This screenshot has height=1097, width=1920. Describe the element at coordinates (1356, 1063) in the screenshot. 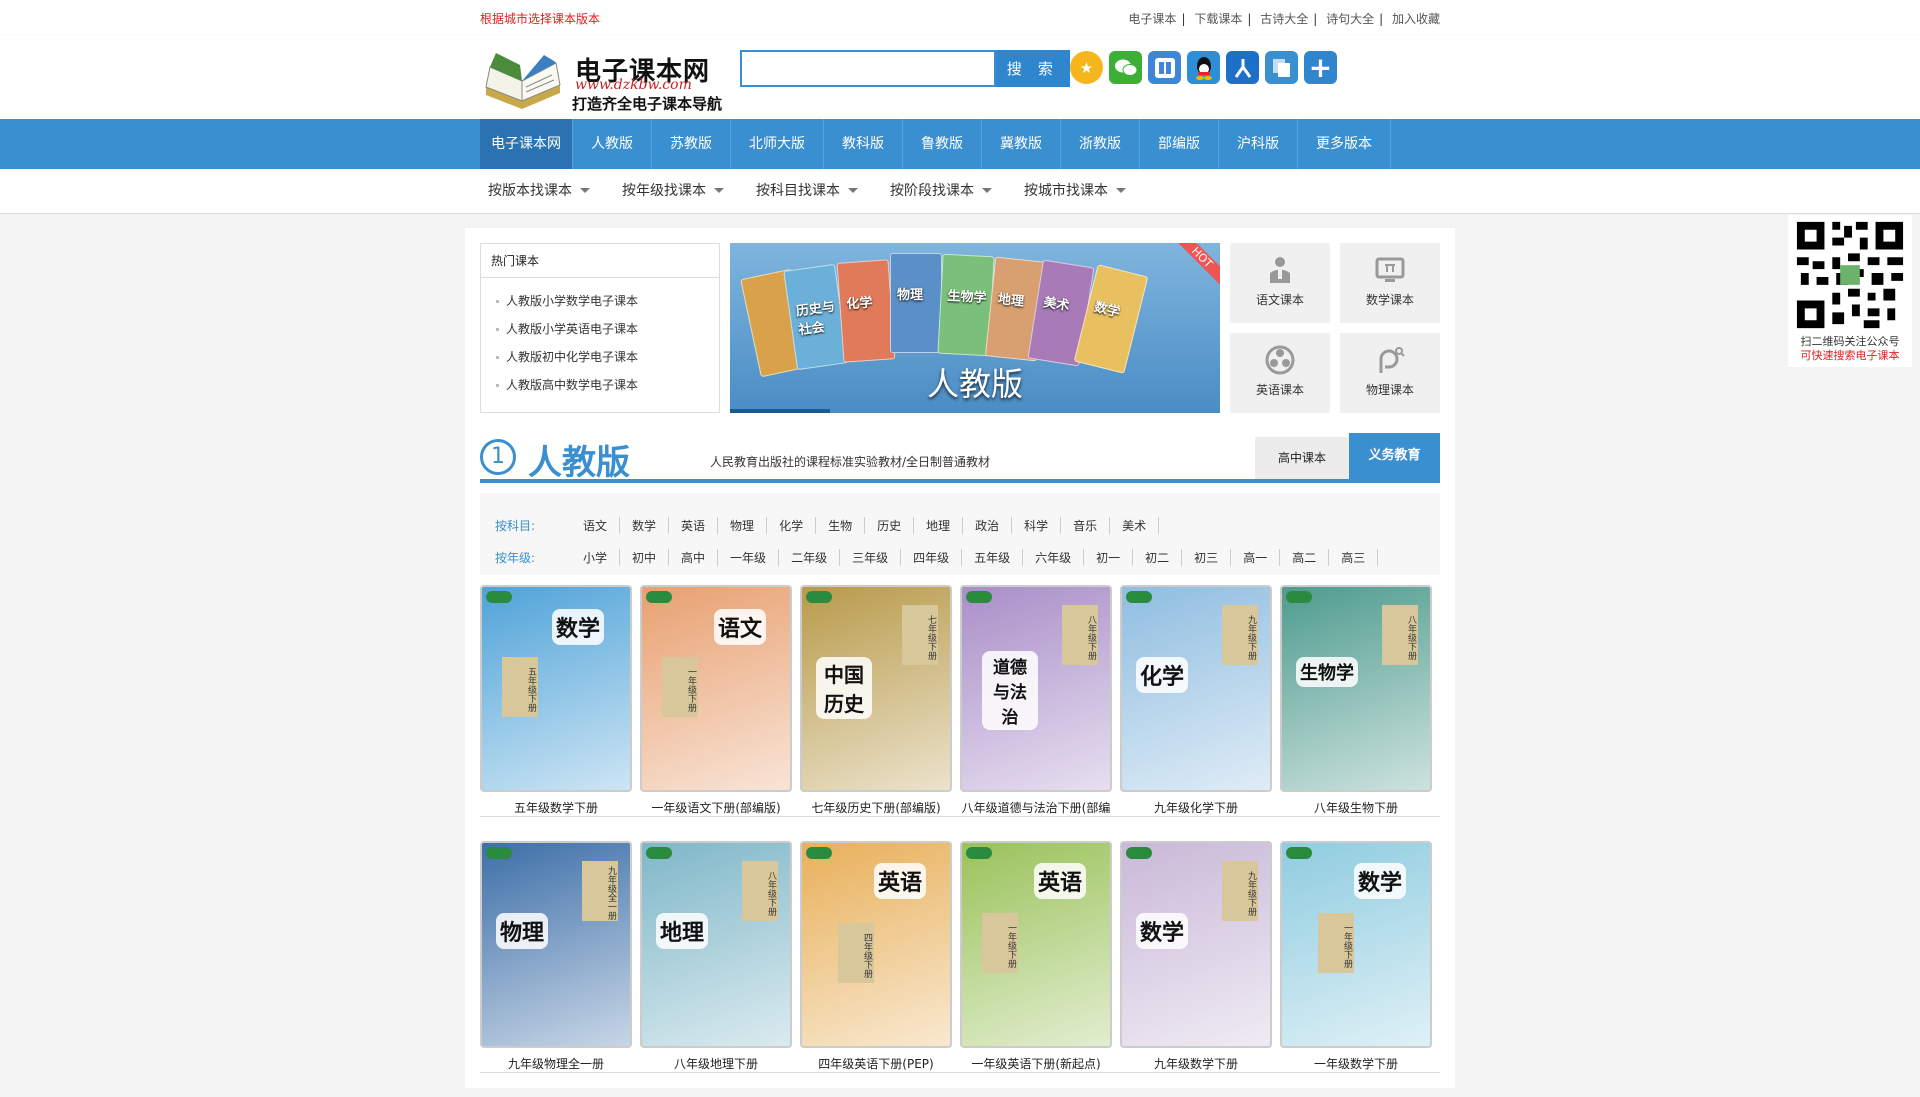

I see `textbook-title: 一年级数学下册` at that location.